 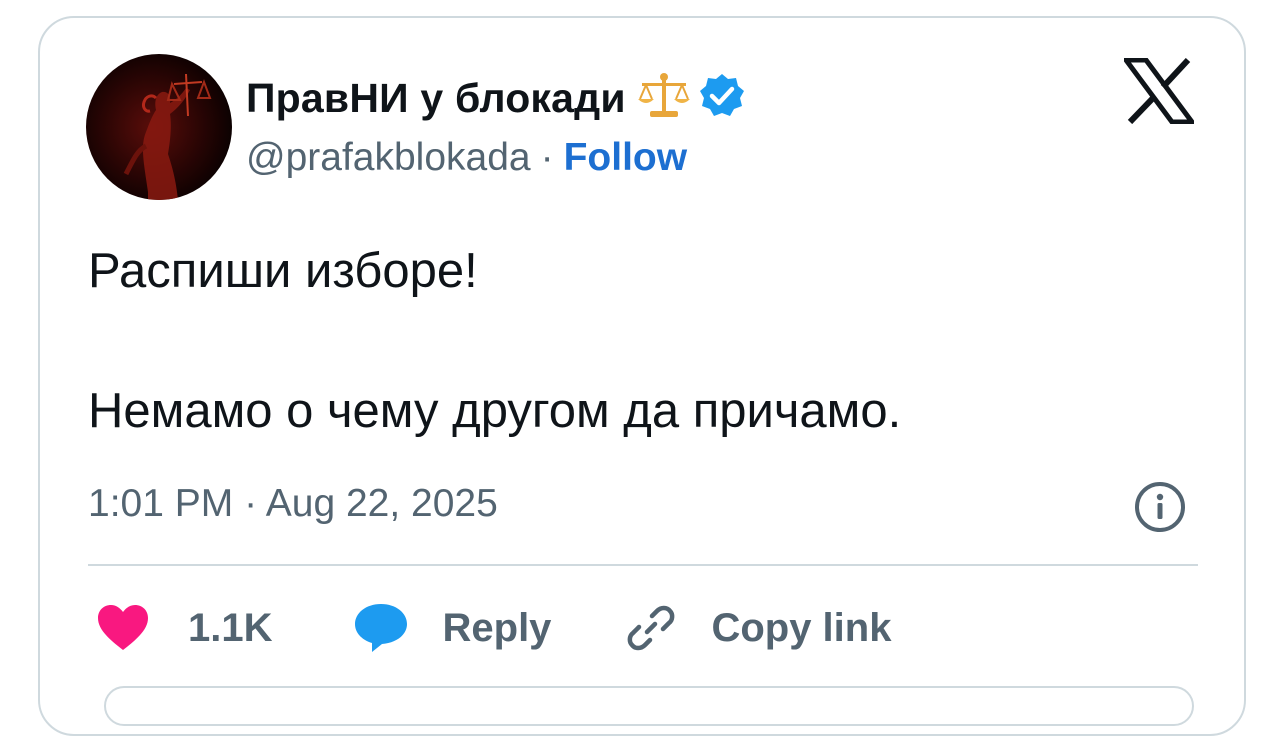 I want to click on author-handle: @prafakblokada, so click(x=388, y=158).